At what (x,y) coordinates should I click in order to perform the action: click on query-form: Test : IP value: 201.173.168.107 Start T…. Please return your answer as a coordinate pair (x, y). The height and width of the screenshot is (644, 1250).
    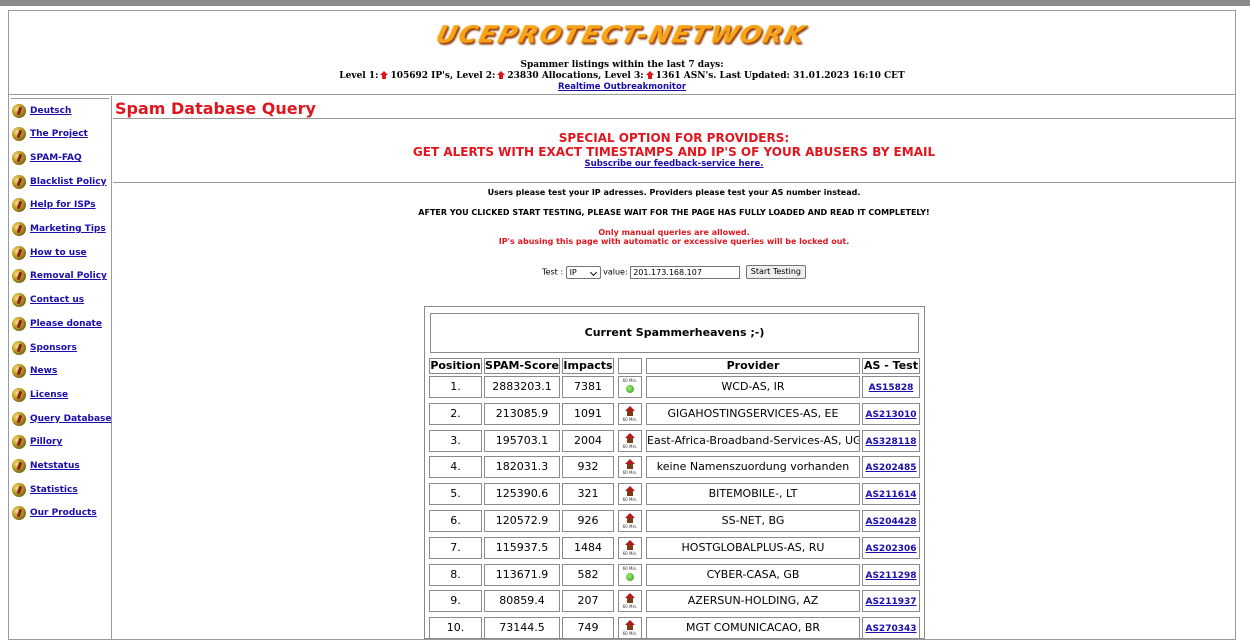
    Looking at the image, I should click on (674, 272).